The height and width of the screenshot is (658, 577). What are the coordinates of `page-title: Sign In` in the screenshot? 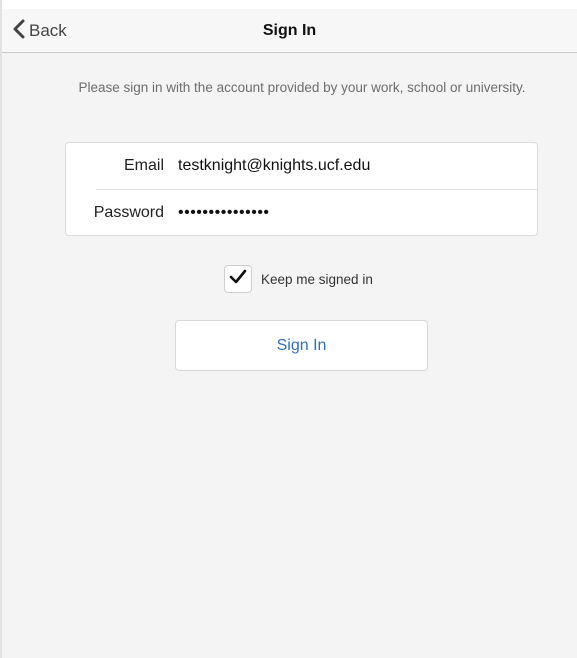 It's located at (289, 30).